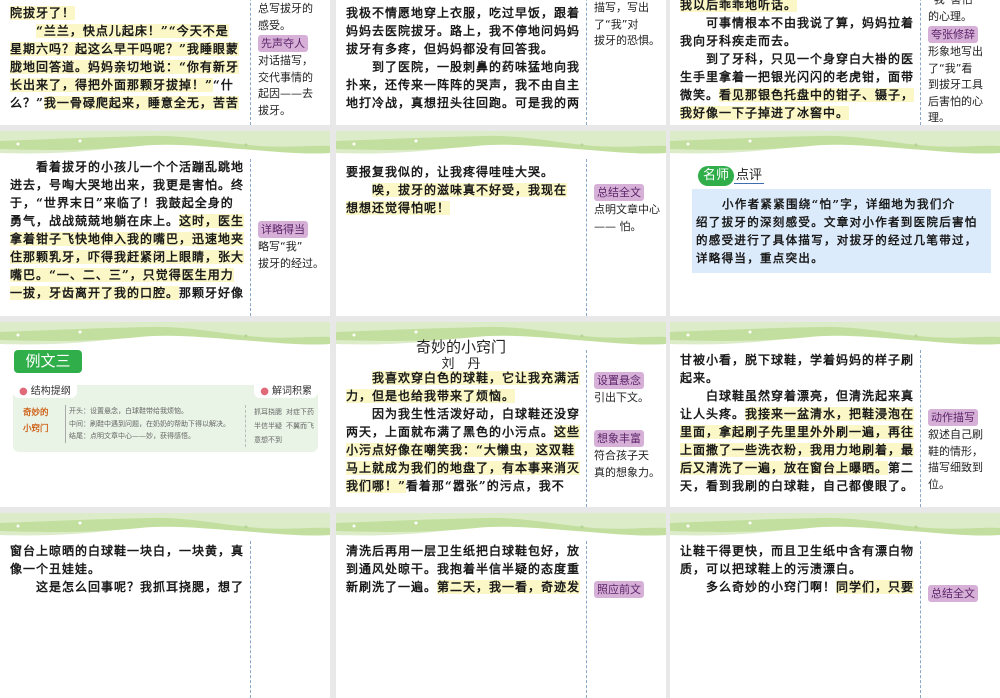 Image resolution: width=1000 pixels, height=698 pixels. Describe the element at coordinates (784, 468) in the screenshot. I see `highlighted-text: 后又清洗了一遍，放在窗台上曝晒。` at that location.